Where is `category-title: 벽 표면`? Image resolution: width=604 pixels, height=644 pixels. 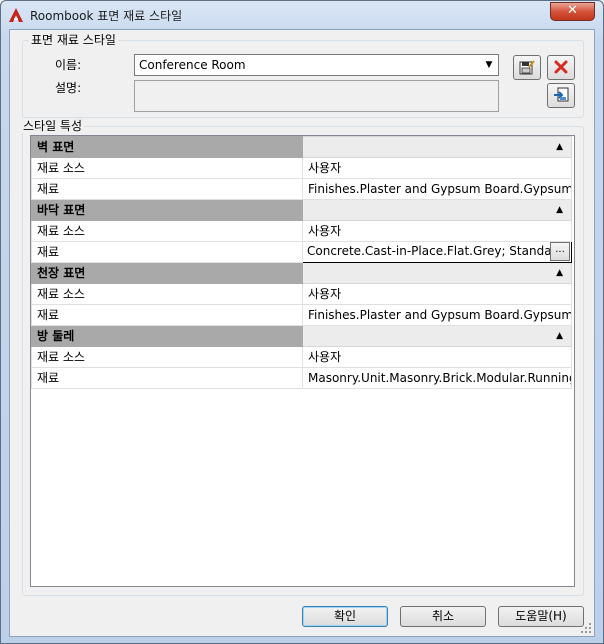 category-title: 벽 표면 is located at coordinates (167, 147).